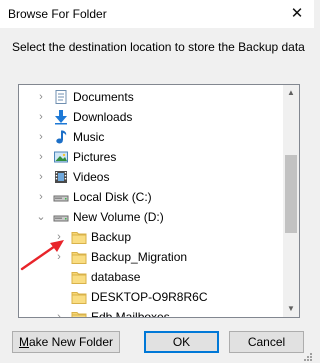 The height and width of the screenshot is (363, 320). I want to click on tree-item: › Edb Mailboxes, so click(151, 312).